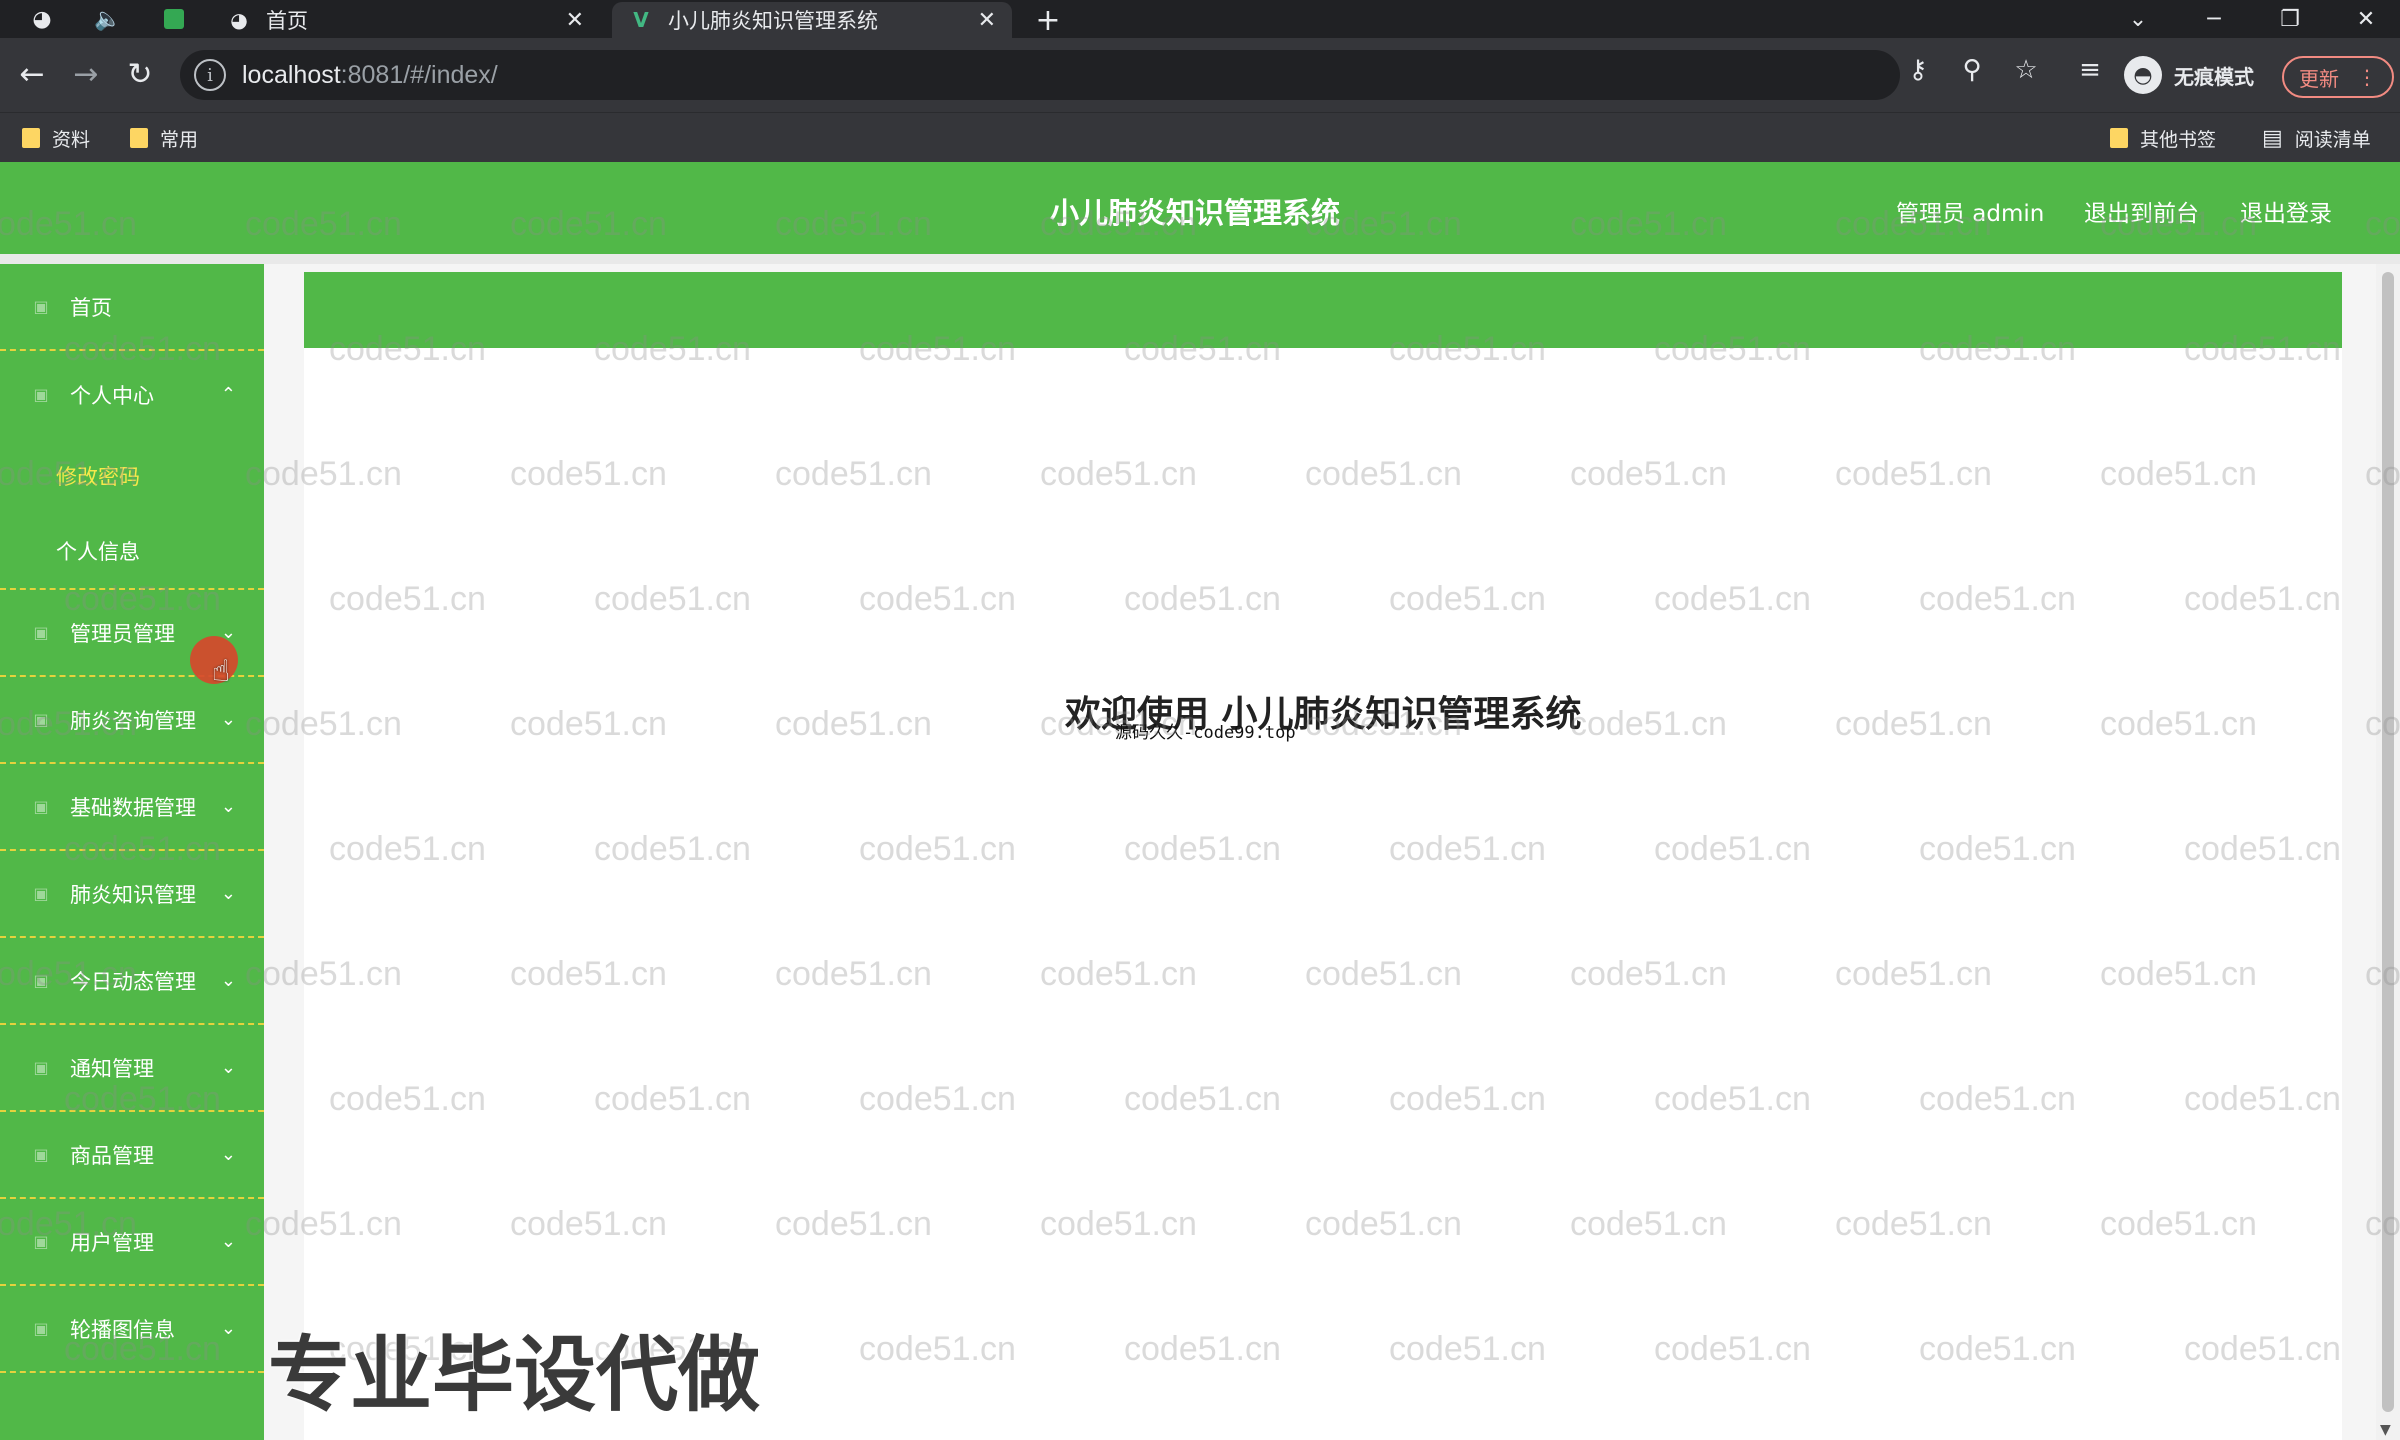  Describe the element at coordinates (1918, 70) in the screenshot. I see `key-icon: ⚷` at that location.